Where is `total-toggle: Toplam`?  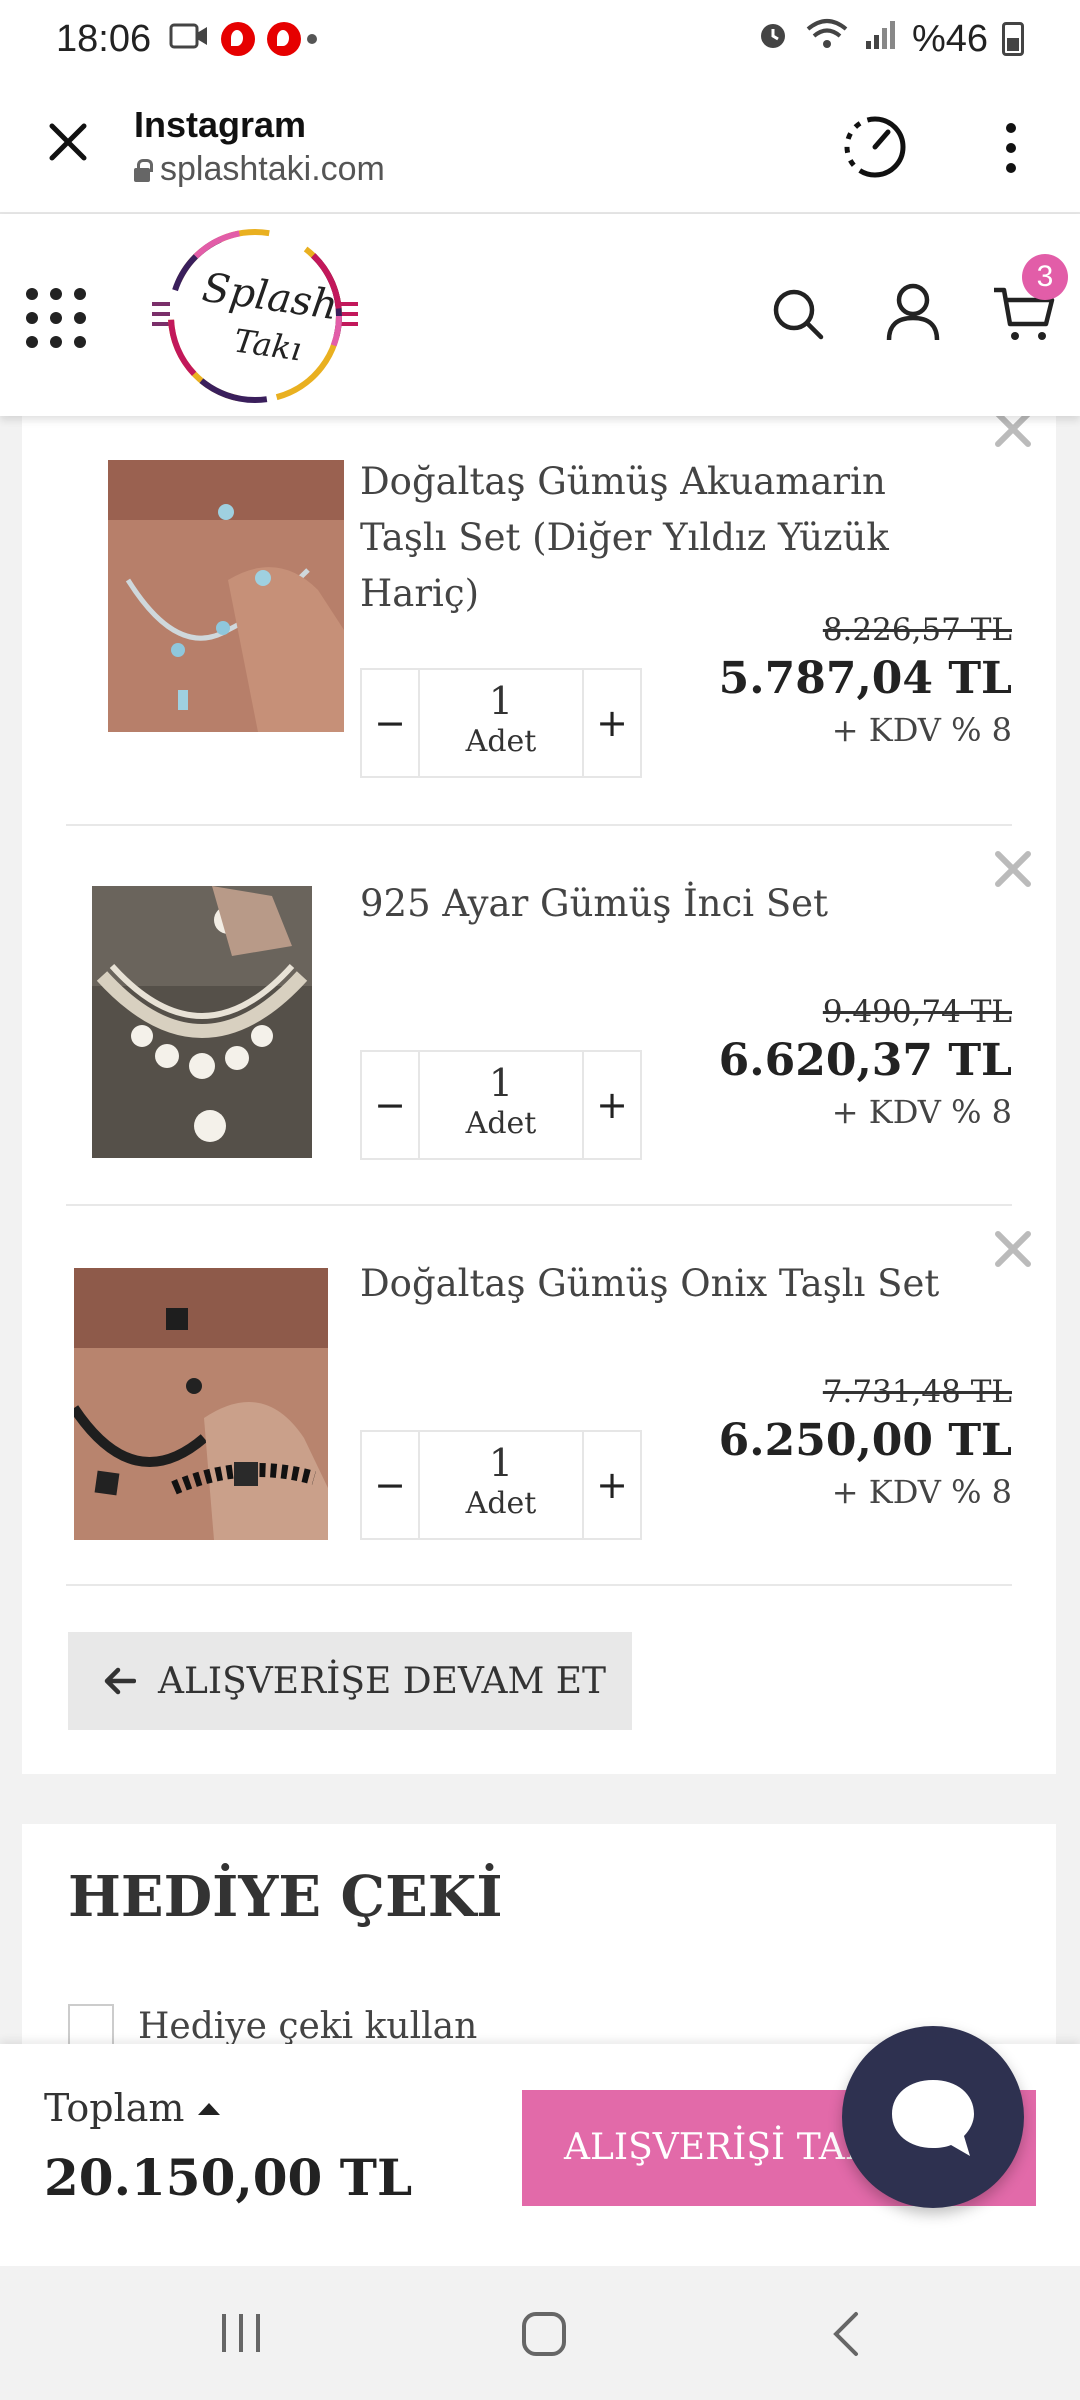
total-toggle: Toplam is located at coordinates (132, 2108).